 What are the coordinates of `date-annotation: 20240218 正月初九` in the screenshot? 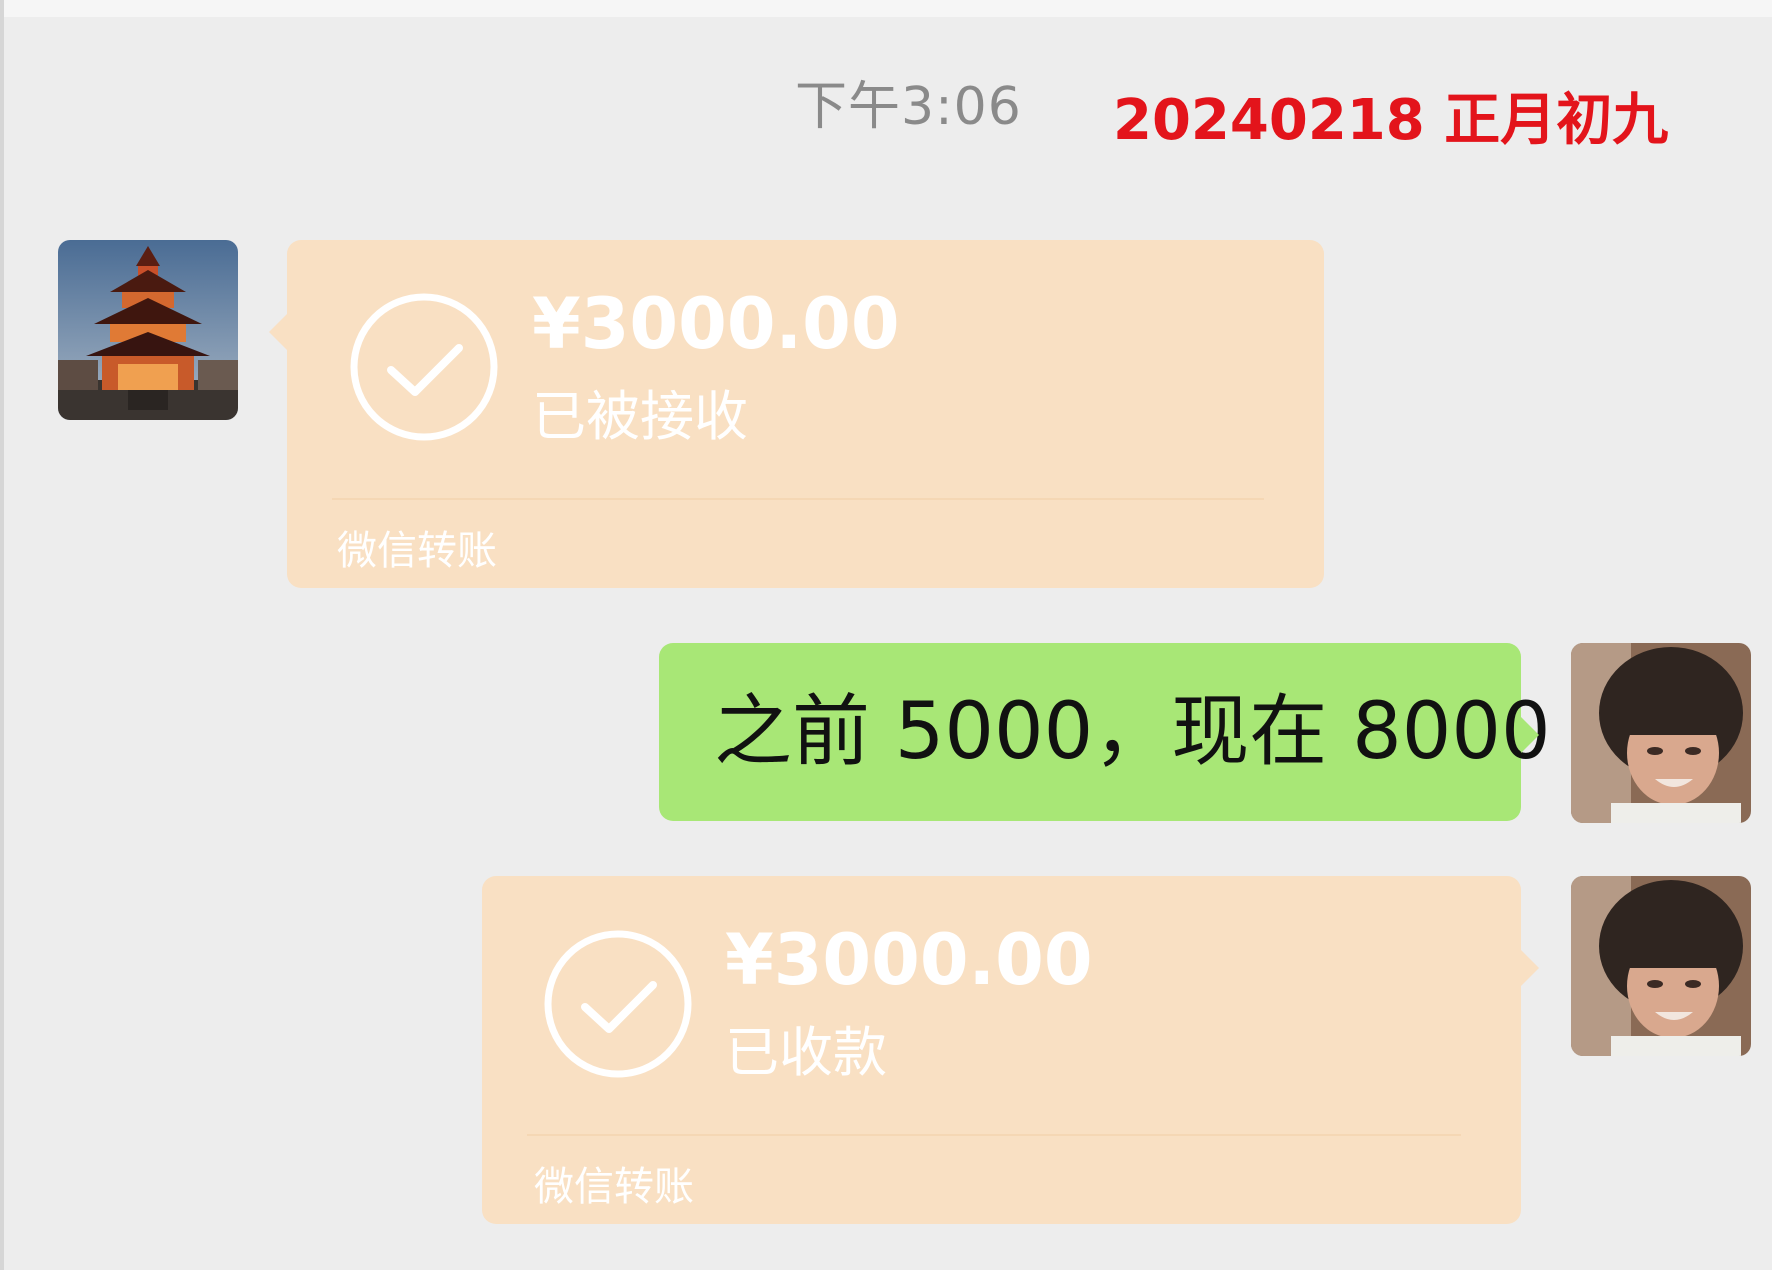 It's located at (1391, 120).